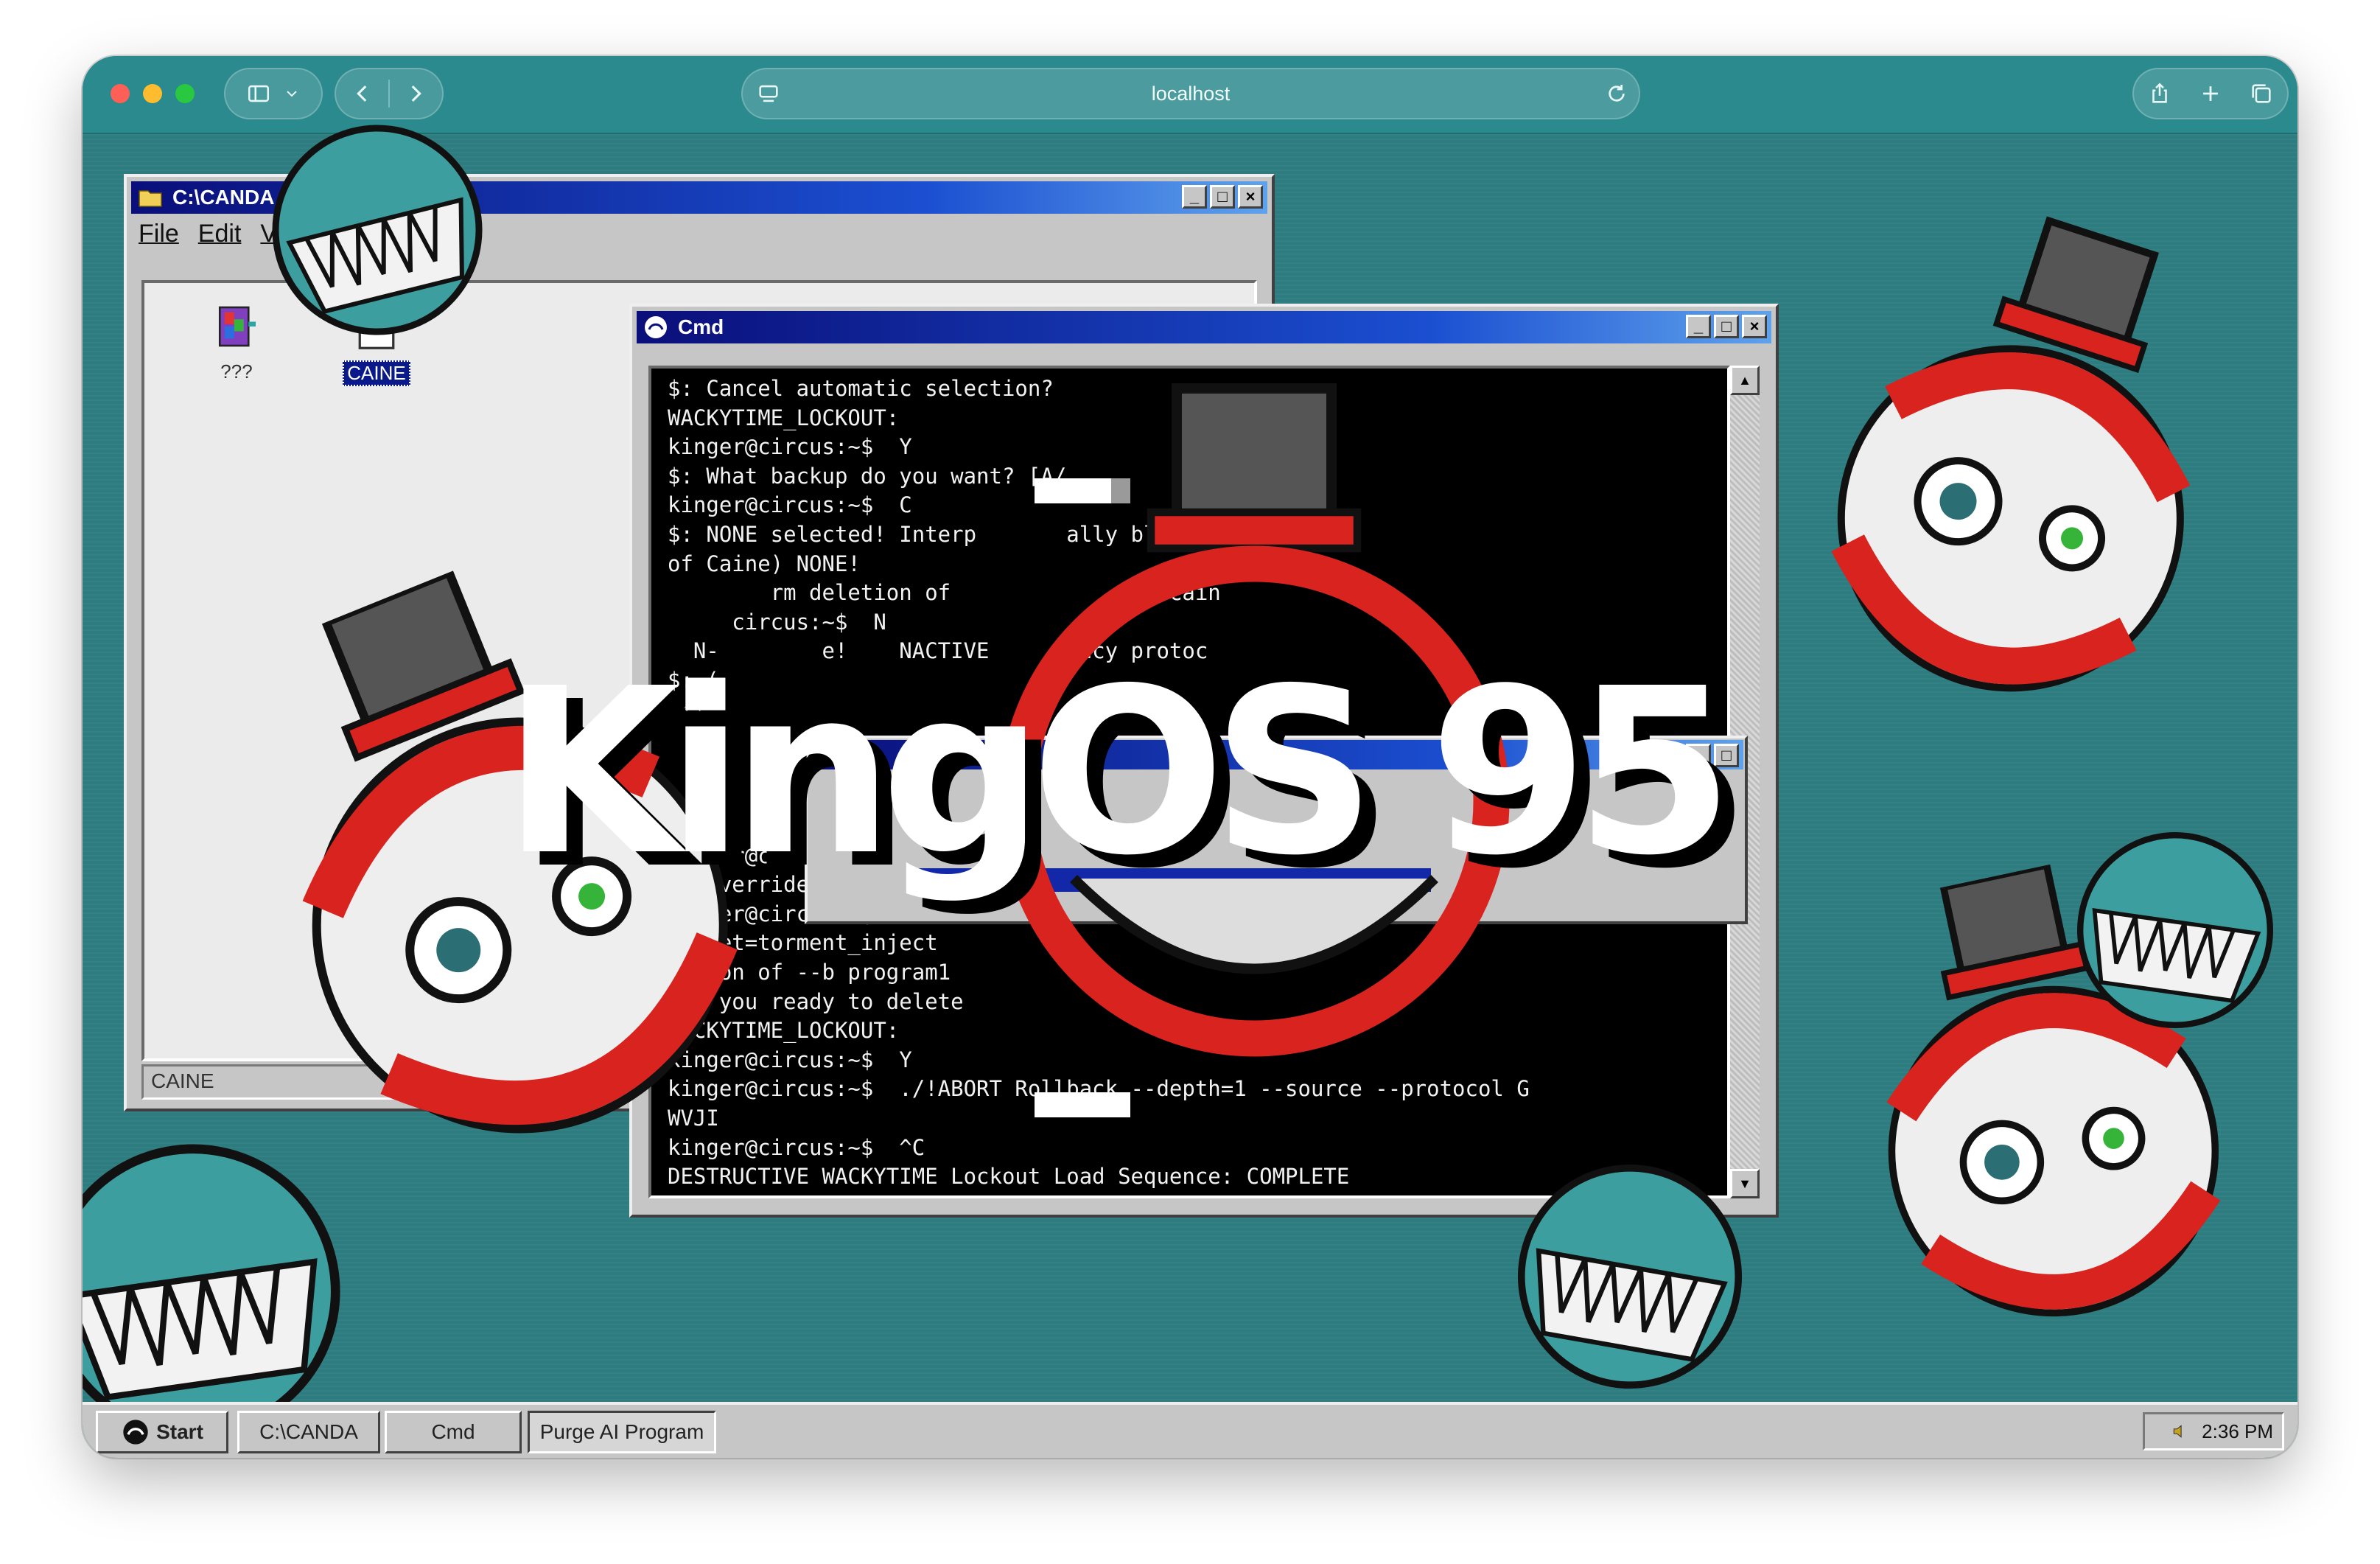 This screenshot has height=1564, width=2380. Describe the element at coordinates (376, 373) in the screenshot. I see `icon-label-selected: CAINE` at that location.